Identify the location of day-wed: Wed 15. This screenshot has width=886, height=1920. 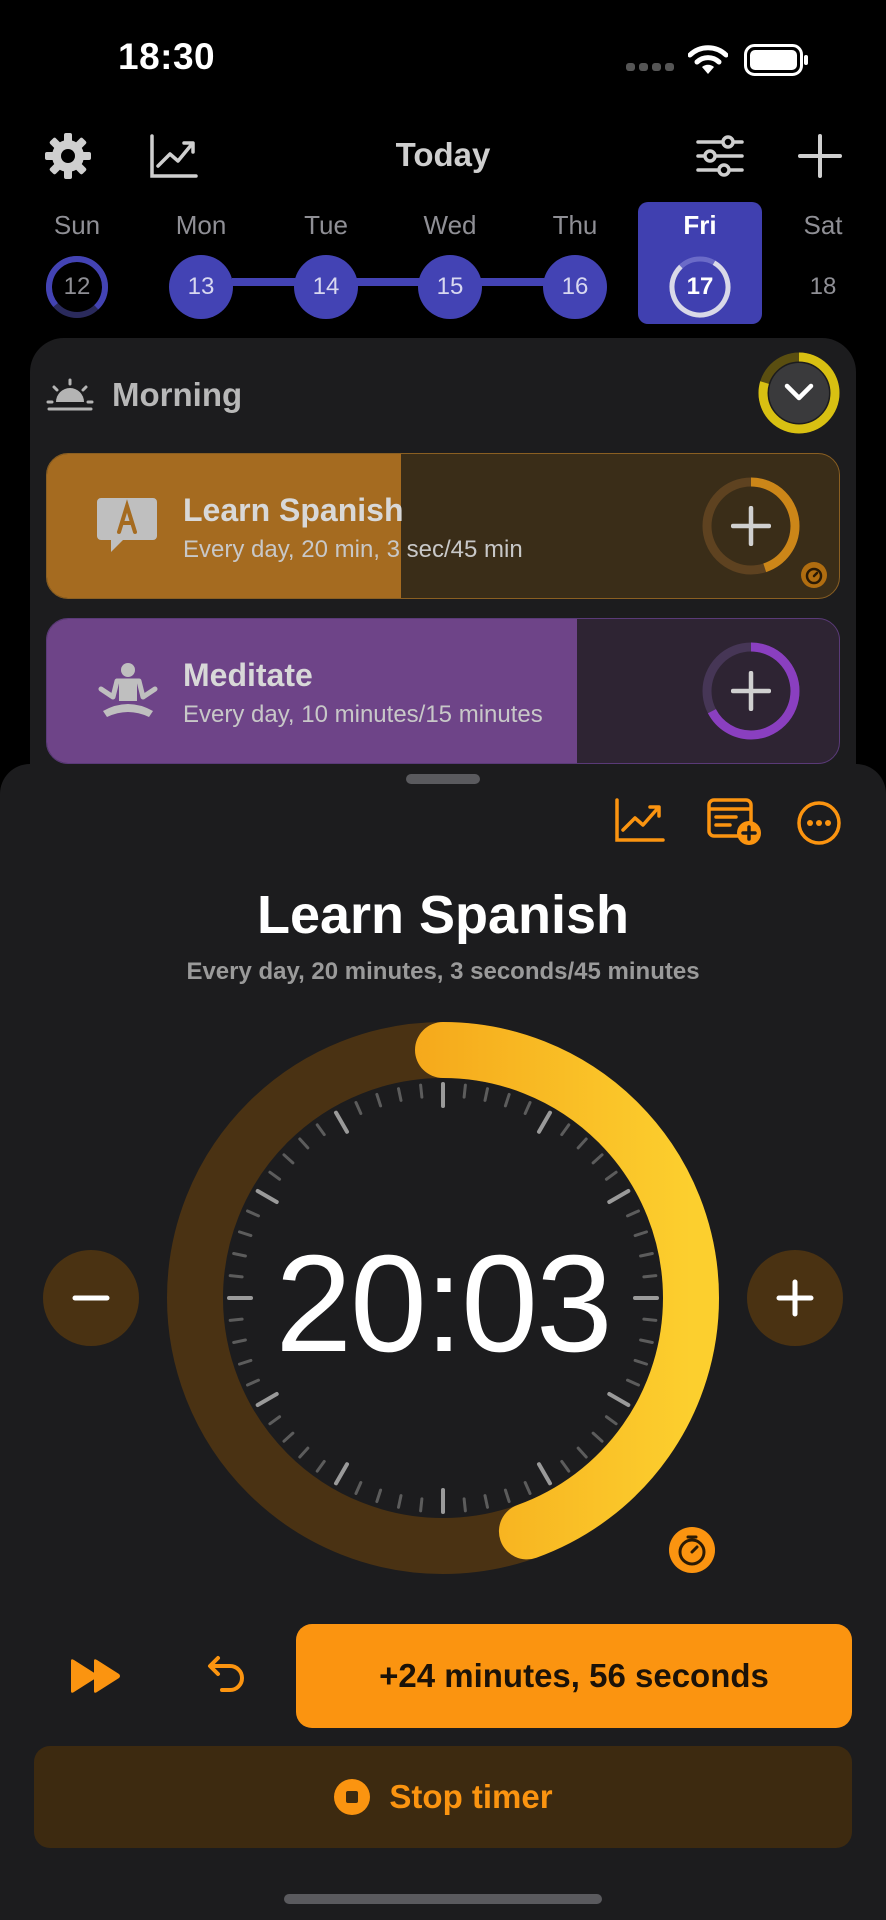
(450, 264).